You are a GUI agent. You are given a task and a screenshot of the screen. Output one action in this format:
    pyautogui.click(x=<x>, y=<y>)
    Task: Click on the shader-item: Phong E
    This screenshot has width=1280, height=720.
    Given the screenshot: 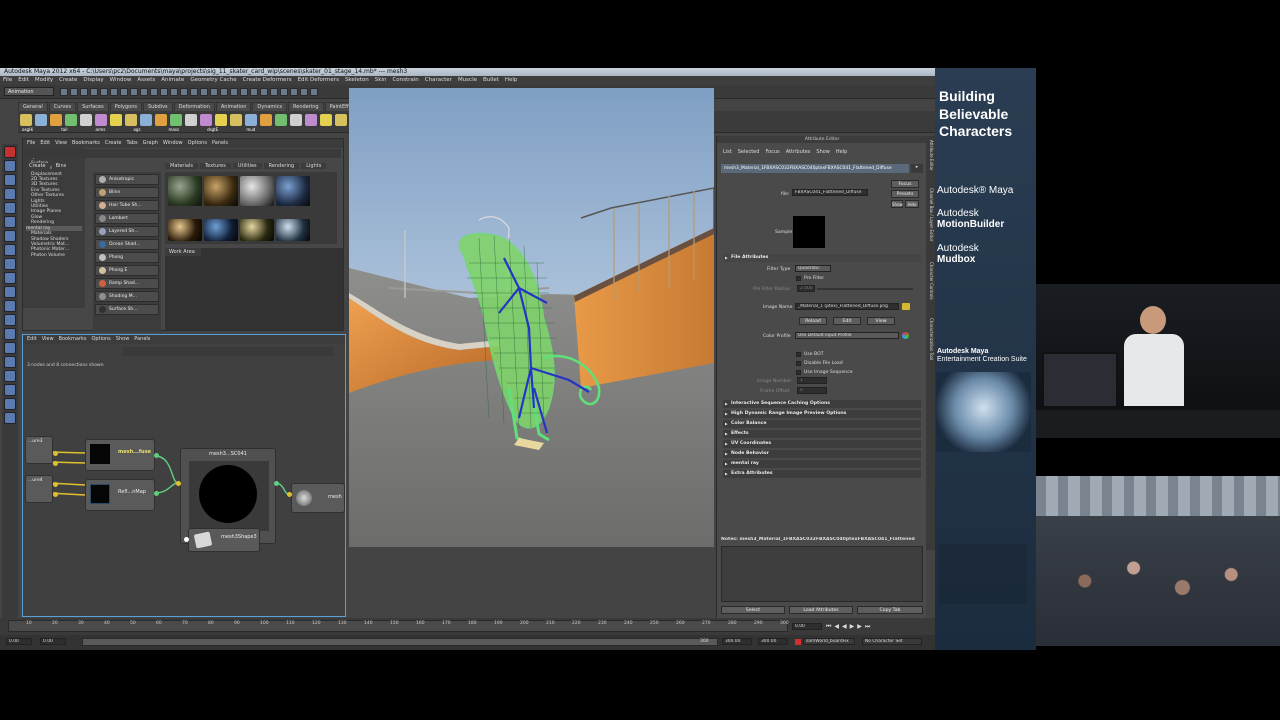 What is the action you would take?
    pyautogui.click(x=127, y=270)
    